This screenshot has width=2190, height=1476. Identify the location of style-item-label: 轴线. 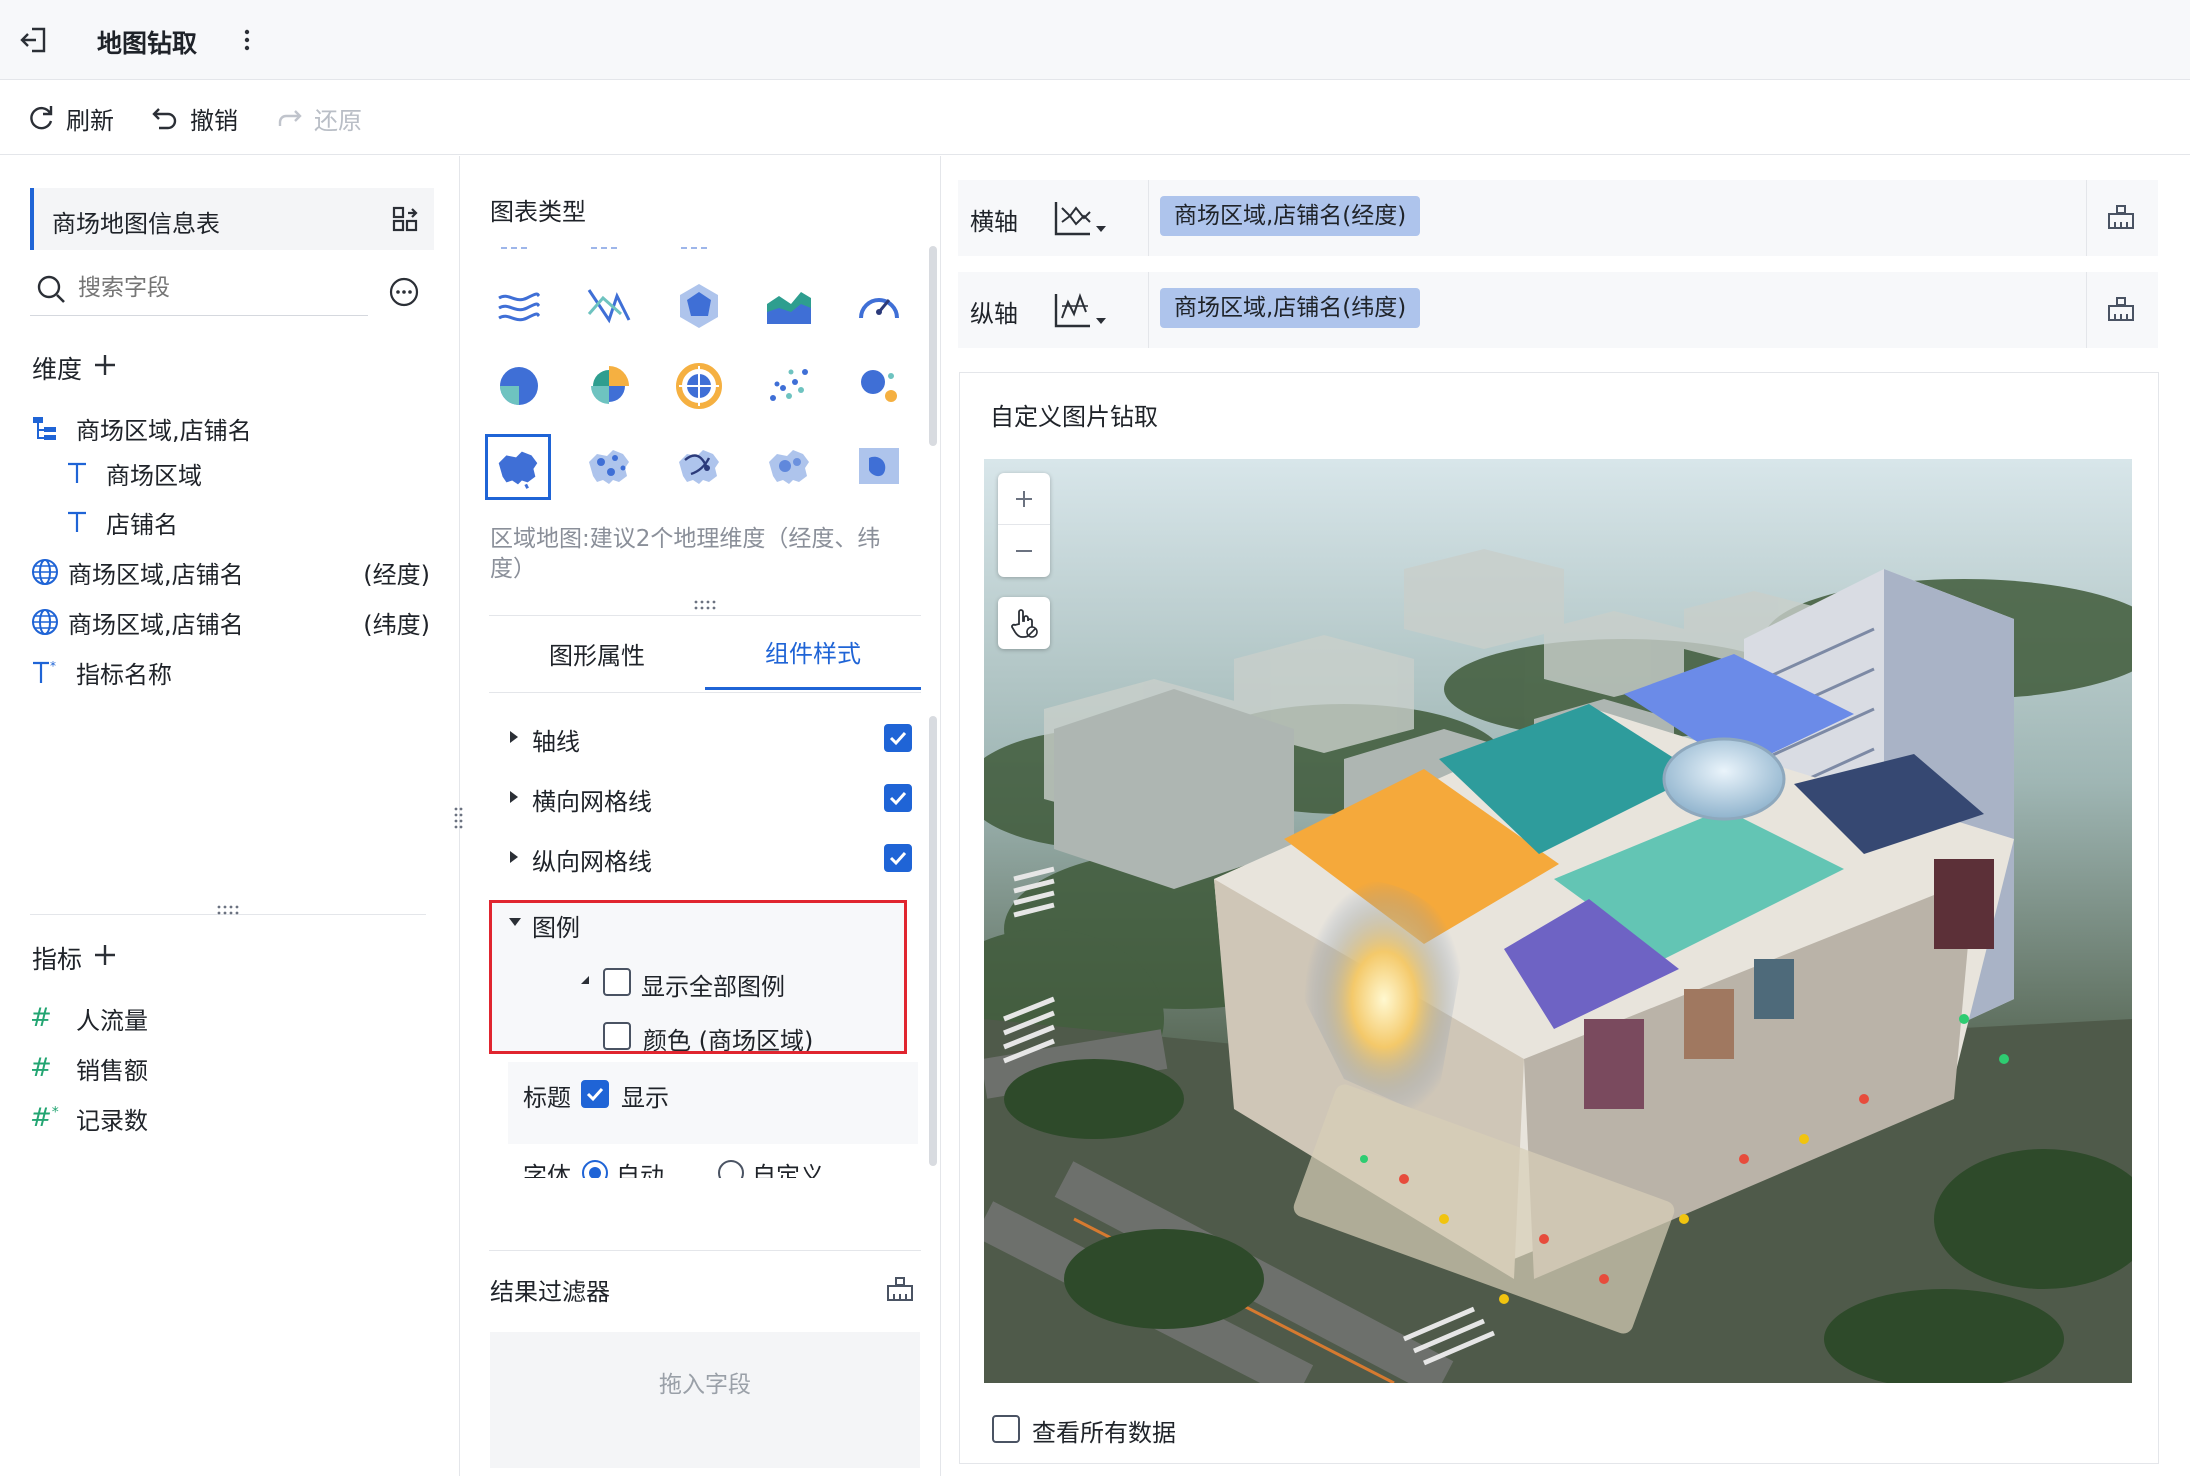
(556, 742).